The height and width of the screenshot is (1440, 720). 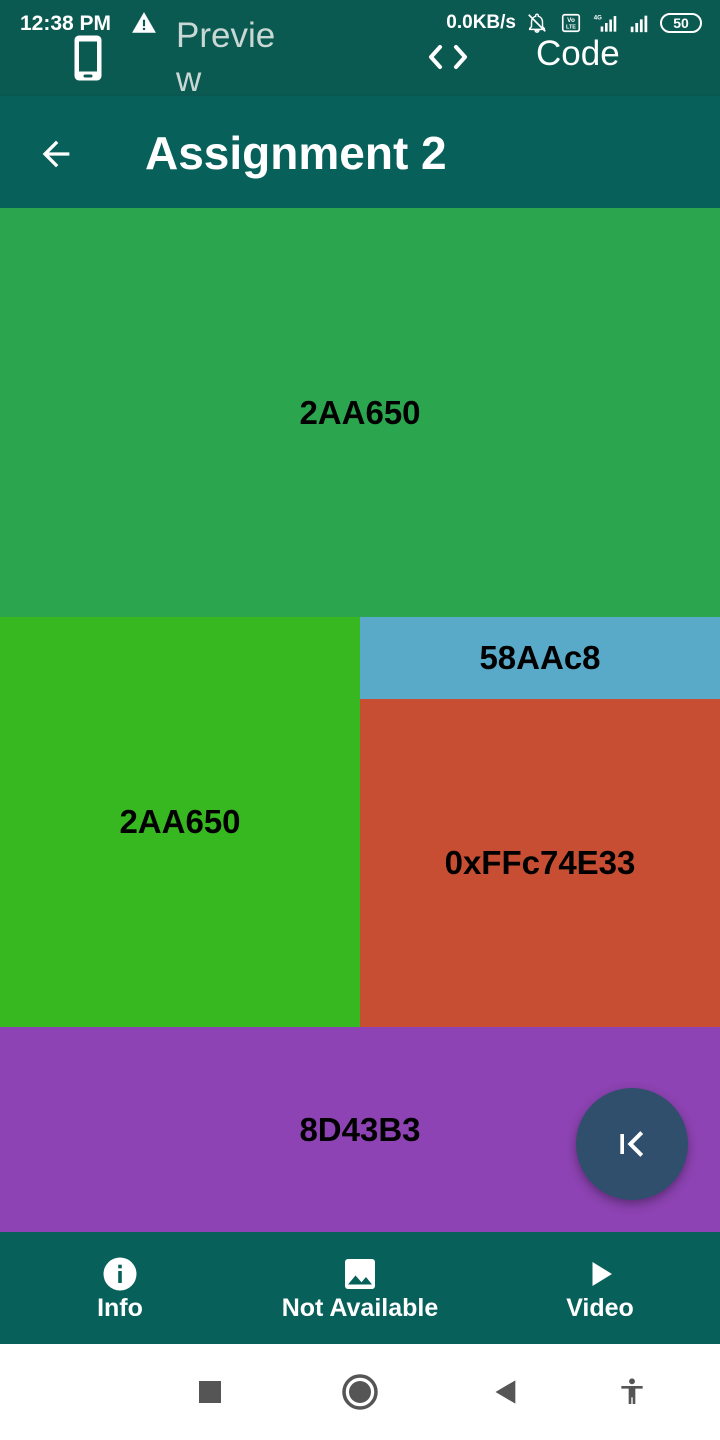 What do you see at coordinates (578, 54) in the screenshot?
I see `tab-code: Code` at bounding box center [578, 54].